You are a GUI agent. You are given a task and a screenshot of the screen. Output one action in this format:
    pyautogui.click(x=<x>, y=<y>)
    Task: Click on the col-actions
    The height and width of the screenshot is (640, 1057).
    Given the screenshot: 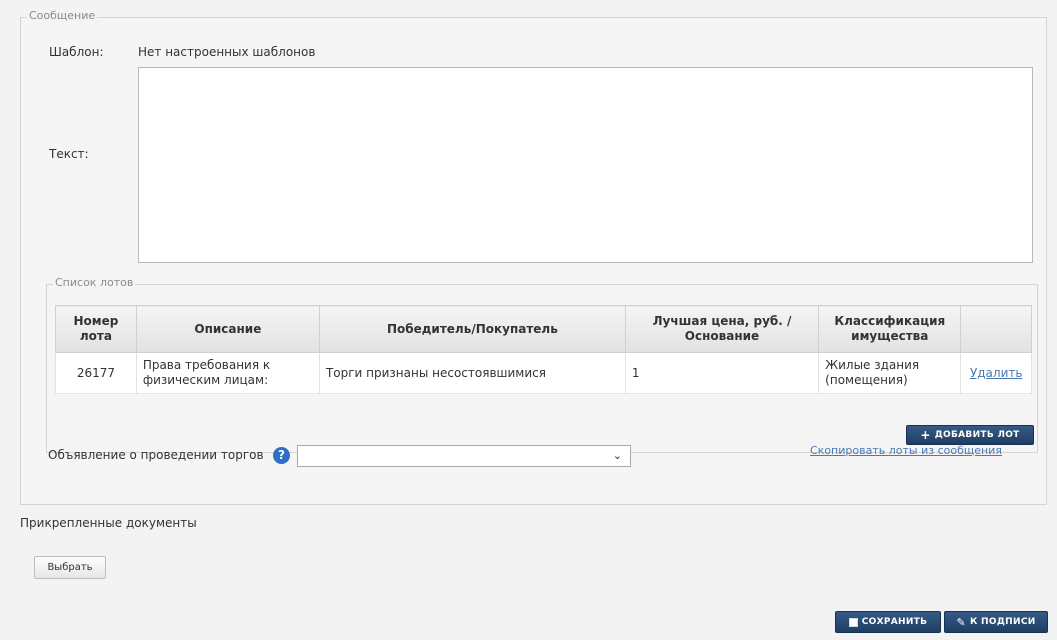 What is the action you would take?
    pyautogui.click(x=996, y=329)
    